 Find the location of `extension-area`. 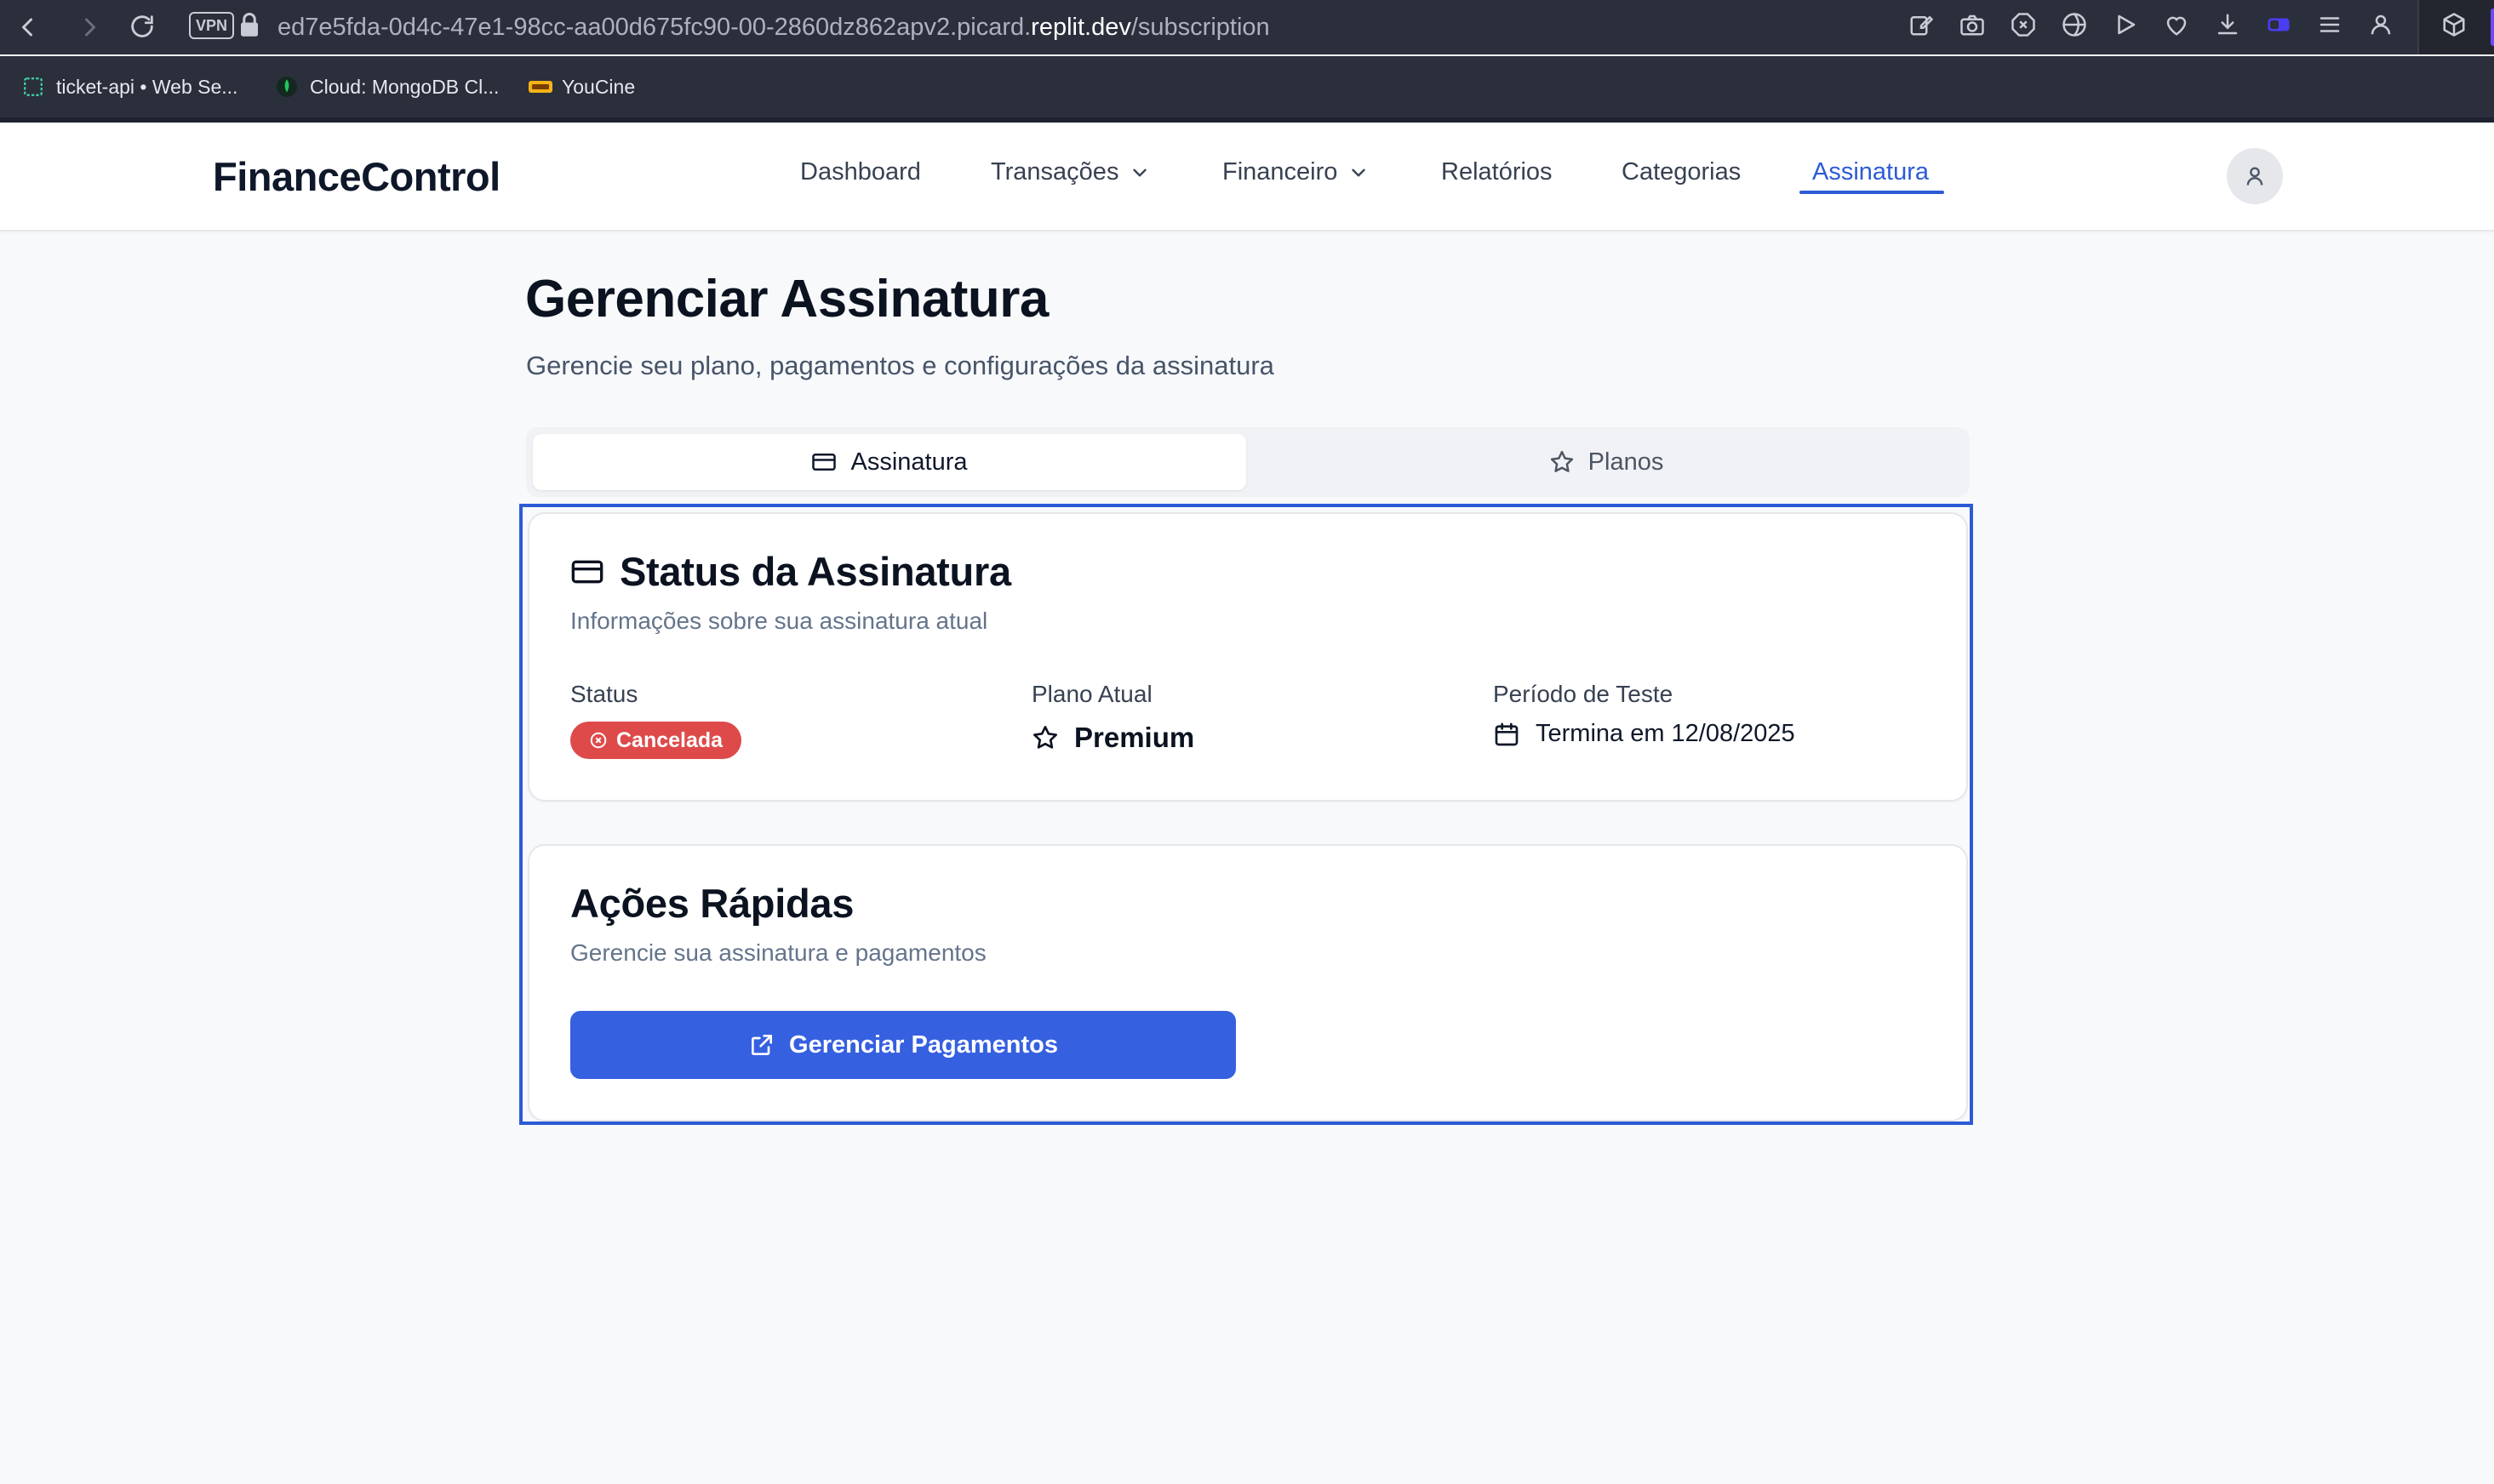

extension-area is located at coordinates (2456, 27).